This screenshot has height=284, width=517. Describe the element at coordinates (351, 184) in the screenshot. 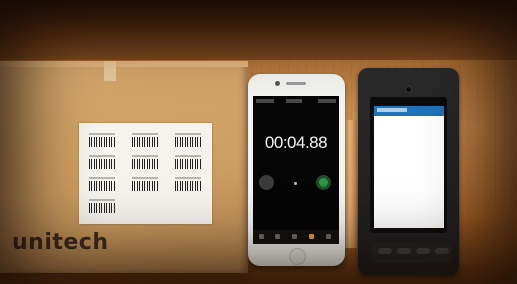

I see `device-stand-edge` at that location.